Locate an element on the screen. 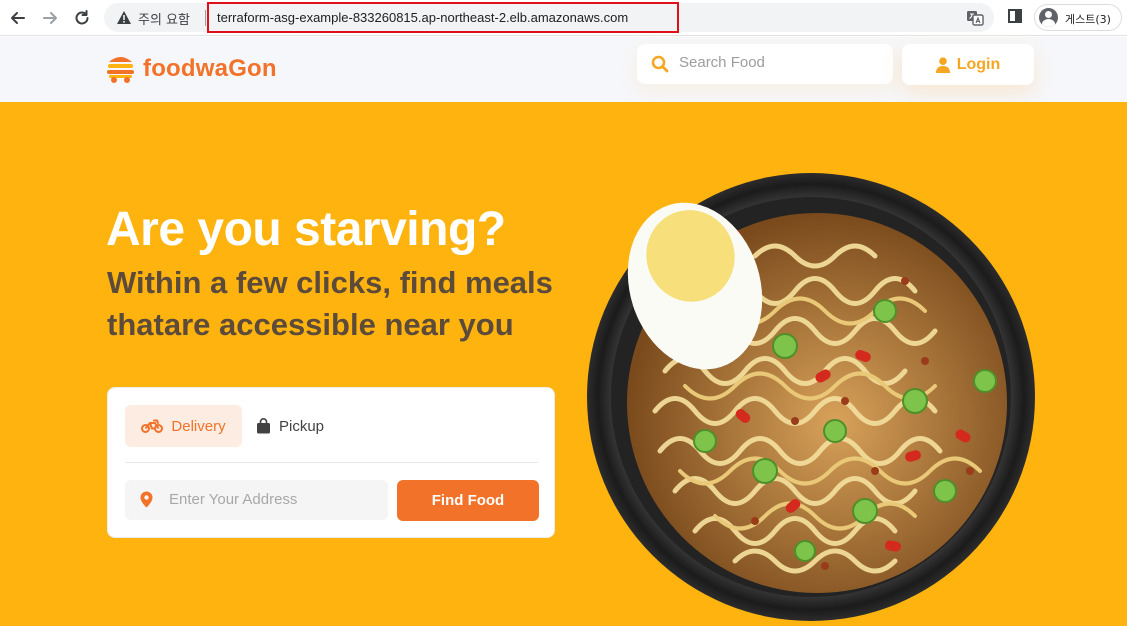 The width and height of the screenshot is (1127, 626). reload-button is located at coordinates (82, 18).